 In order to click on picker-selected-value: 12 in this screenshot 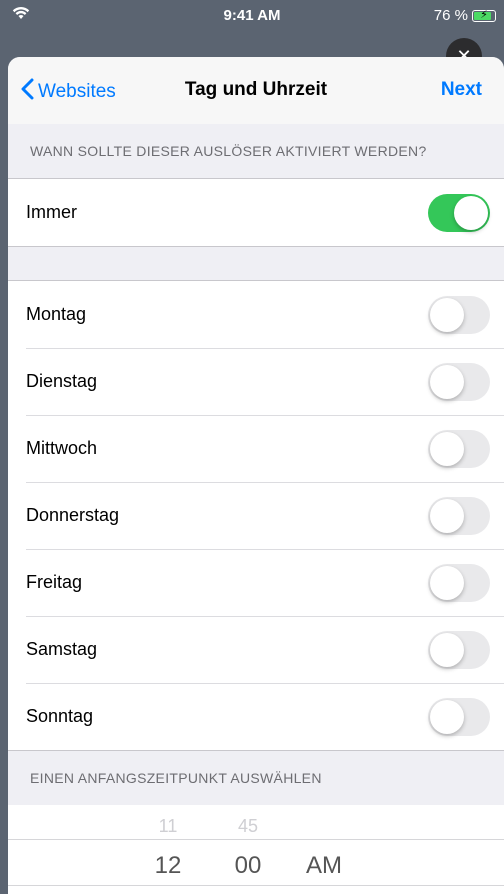, I will do `click(168, 865)`.